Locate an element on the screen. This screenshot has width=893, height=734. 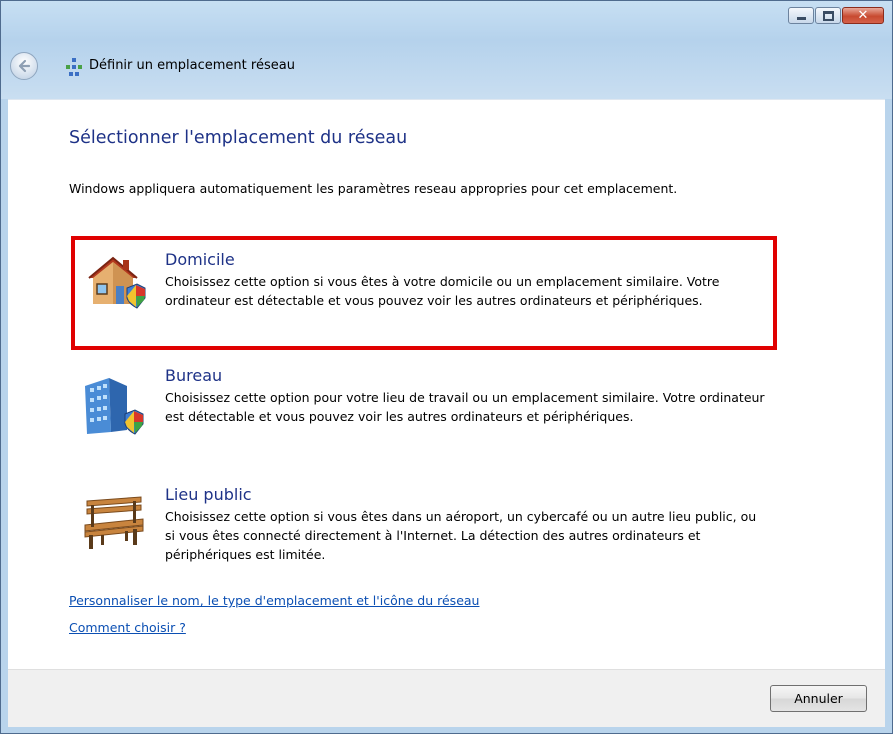
how-to-choose-link: Comment choisir ? is located at coordinates (127, 627).